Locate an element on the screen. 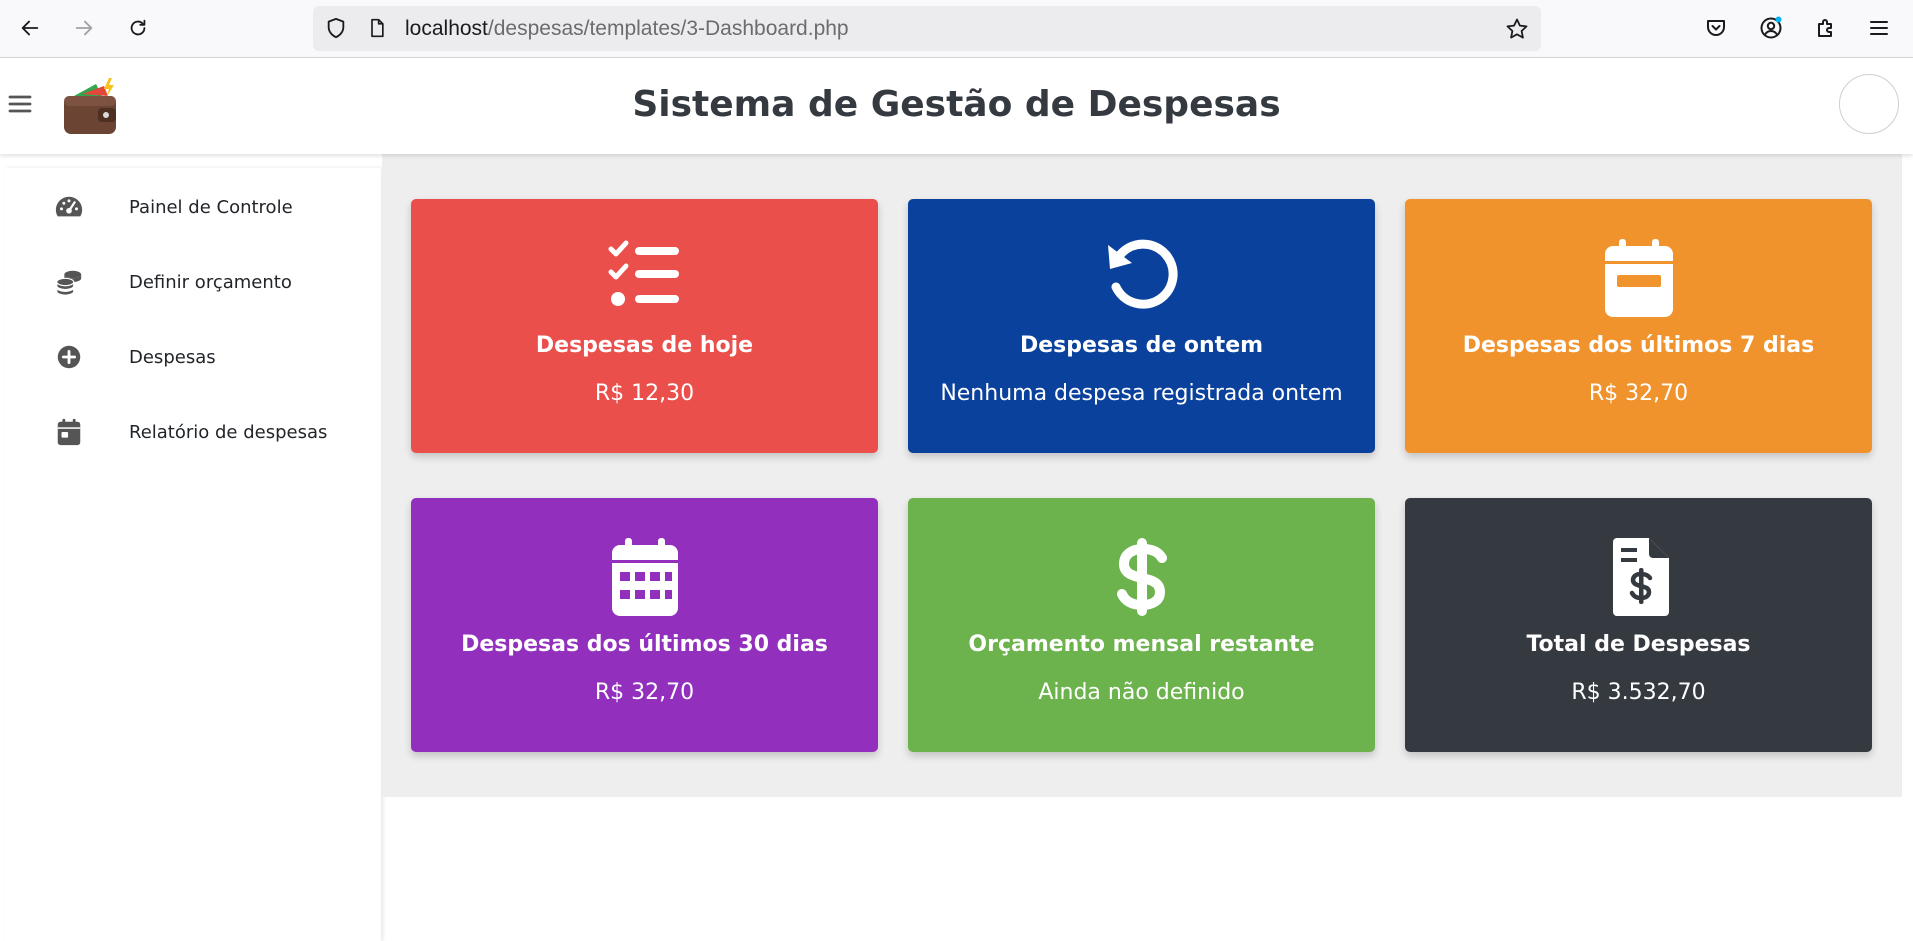  star-icon is located at coordinates (1517, 29).